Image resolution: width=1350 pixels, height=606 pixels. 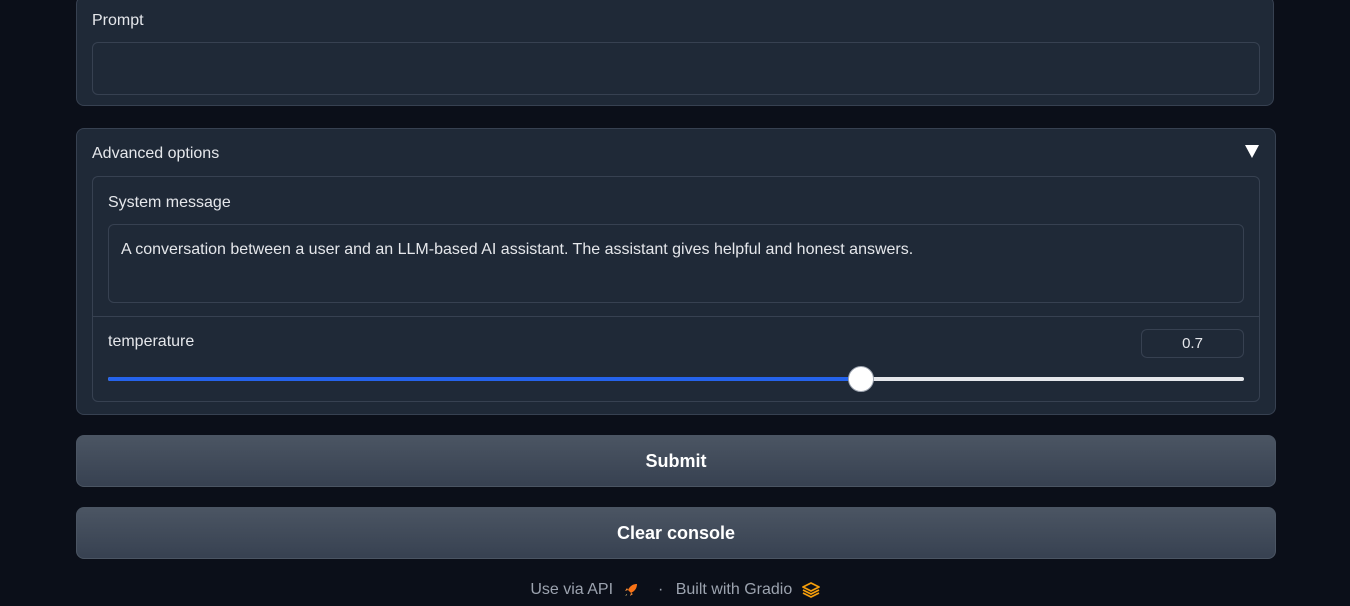 I want to click on advanced-options-toggle: Advanced options, so click(x=676, y=152).